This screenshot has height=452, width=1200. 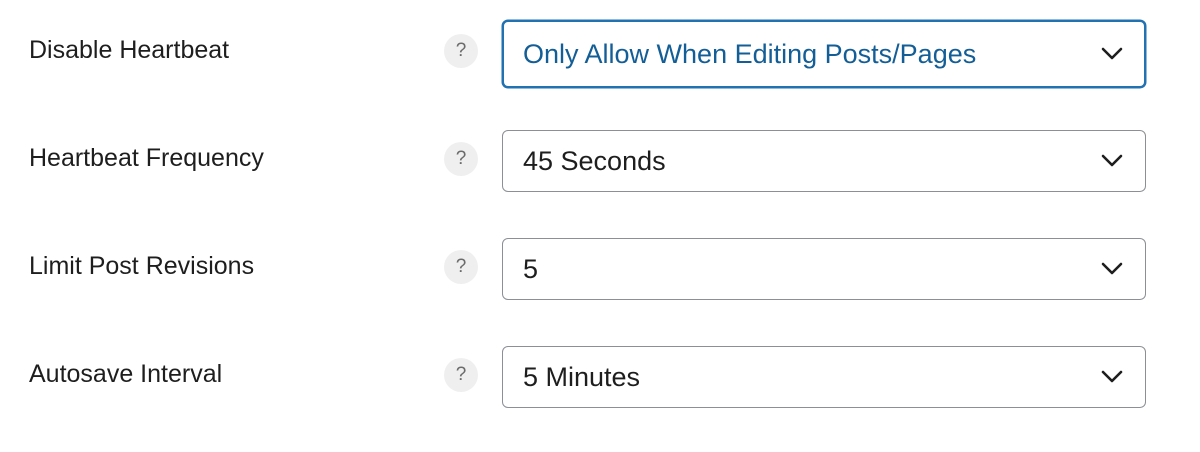 I want to click on disable-heartbeat-select: Only Allow When Editing Posts/Pages, so click(x=824, y=54).